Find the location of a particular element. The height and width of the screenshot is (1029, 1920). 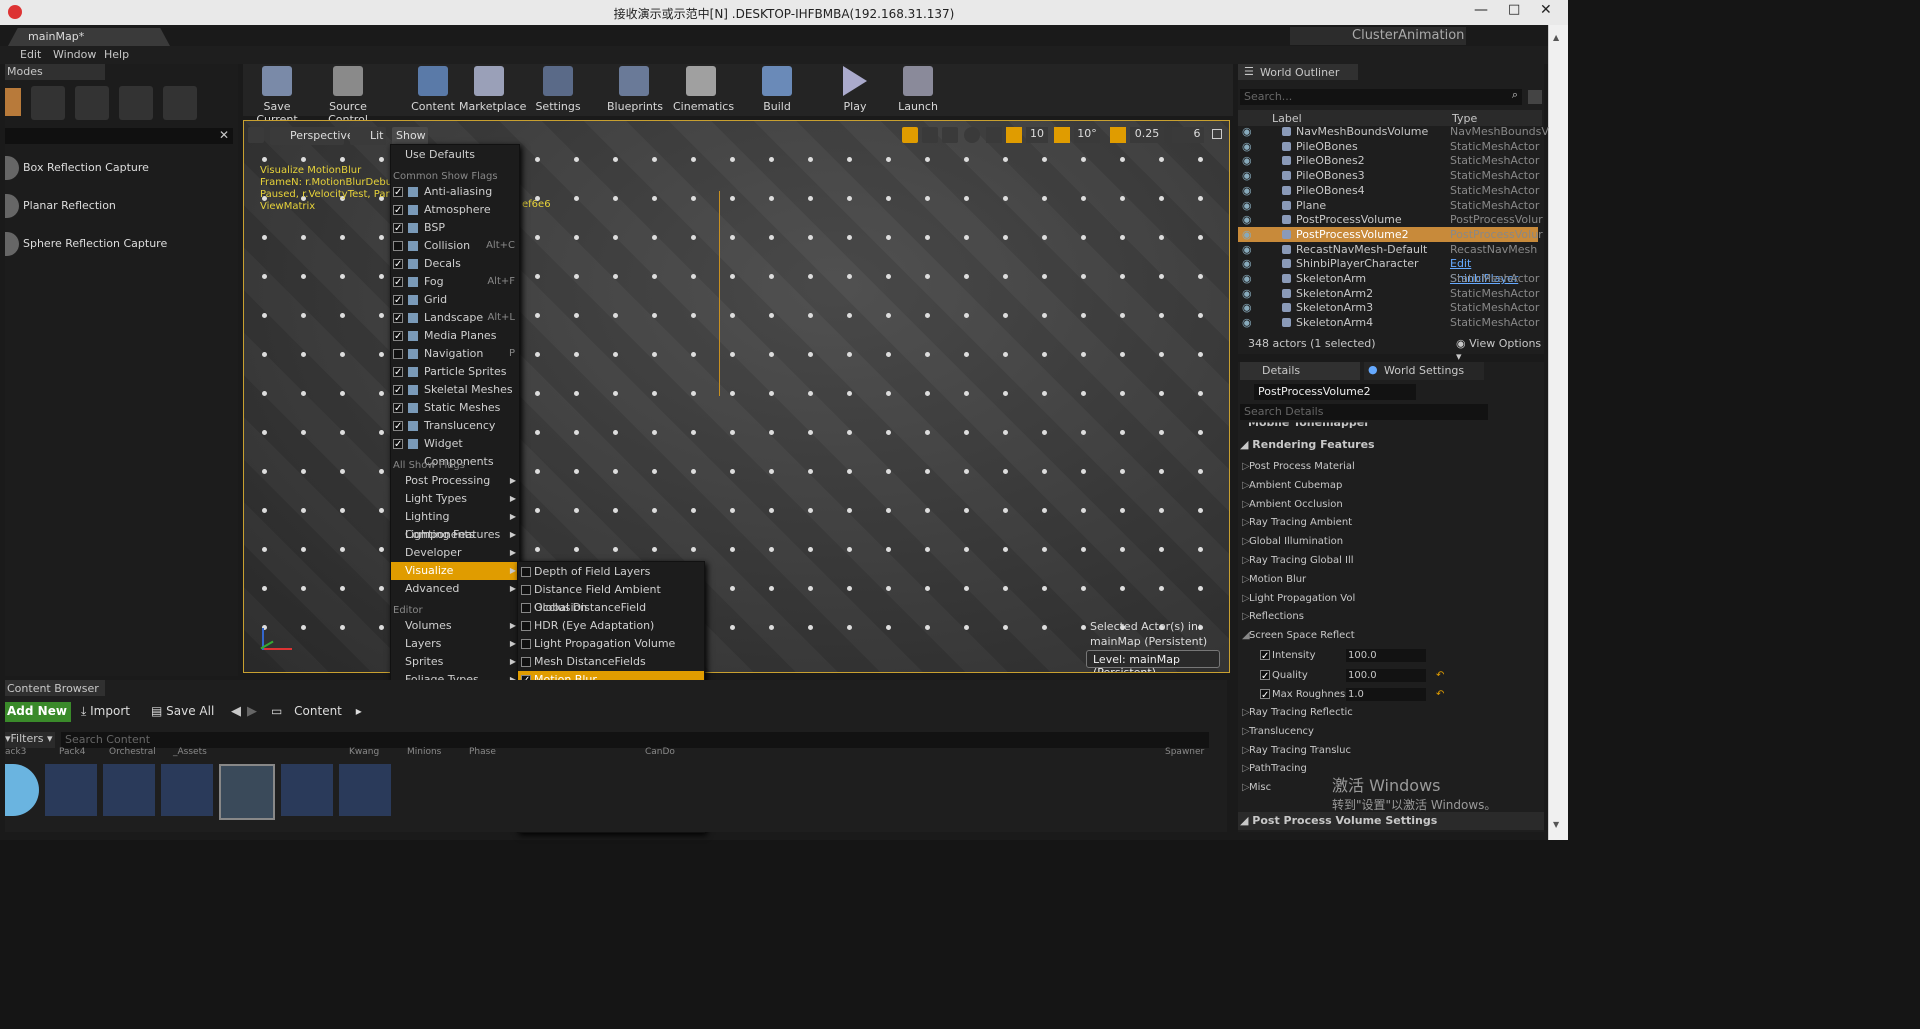

all-flags-submenu: Light Types ▶ is located at coordinates (455, 499).